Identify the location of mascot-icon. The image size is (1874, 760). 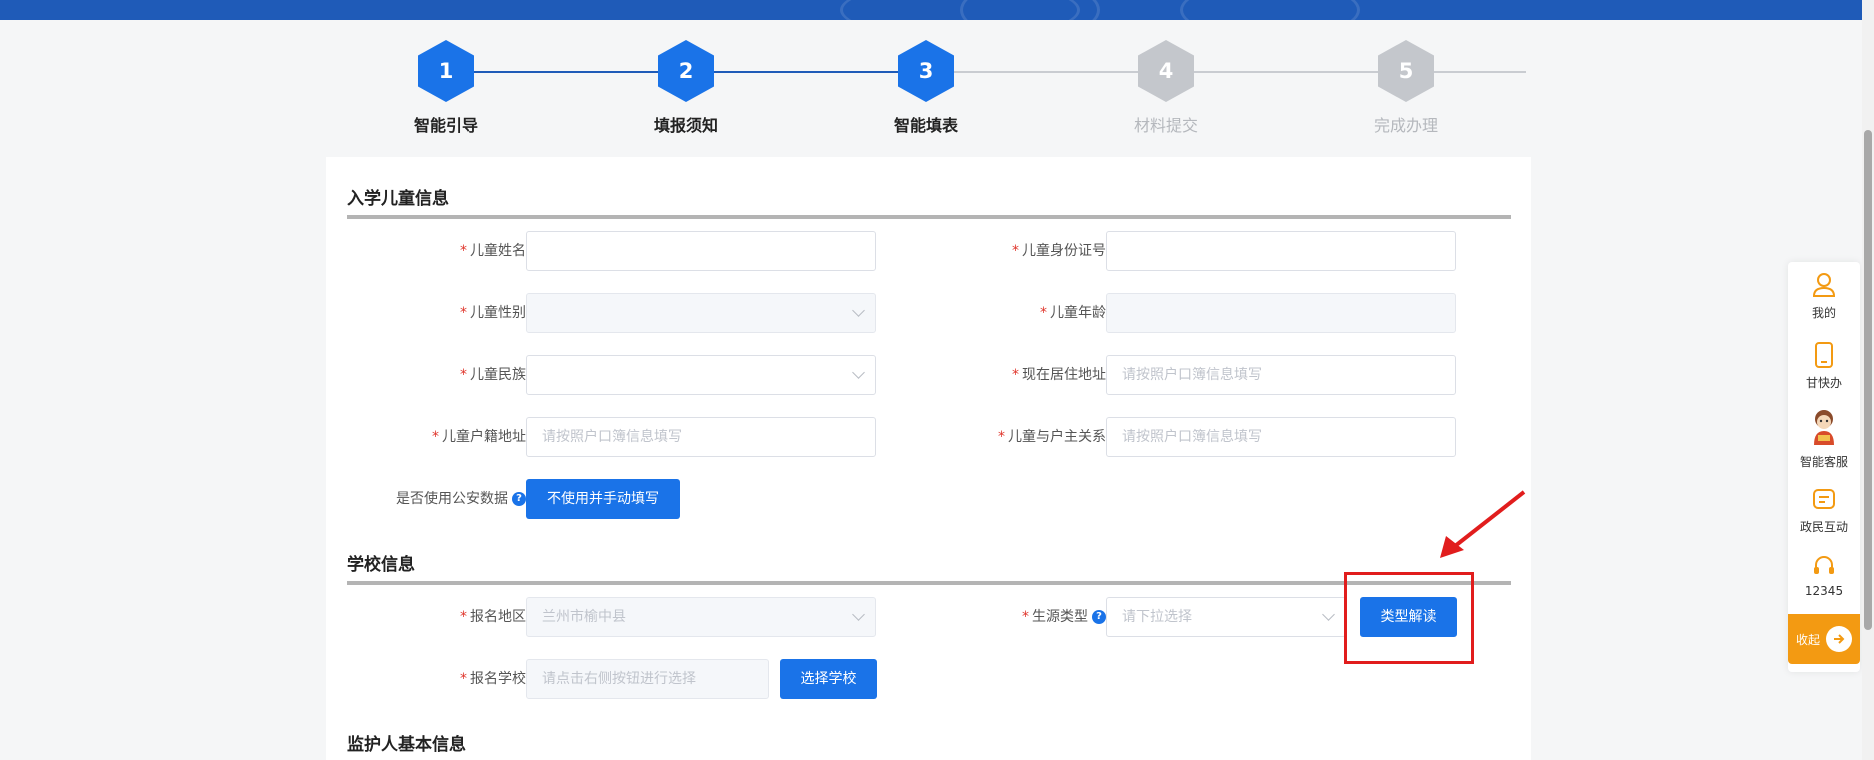
(1824, 427).